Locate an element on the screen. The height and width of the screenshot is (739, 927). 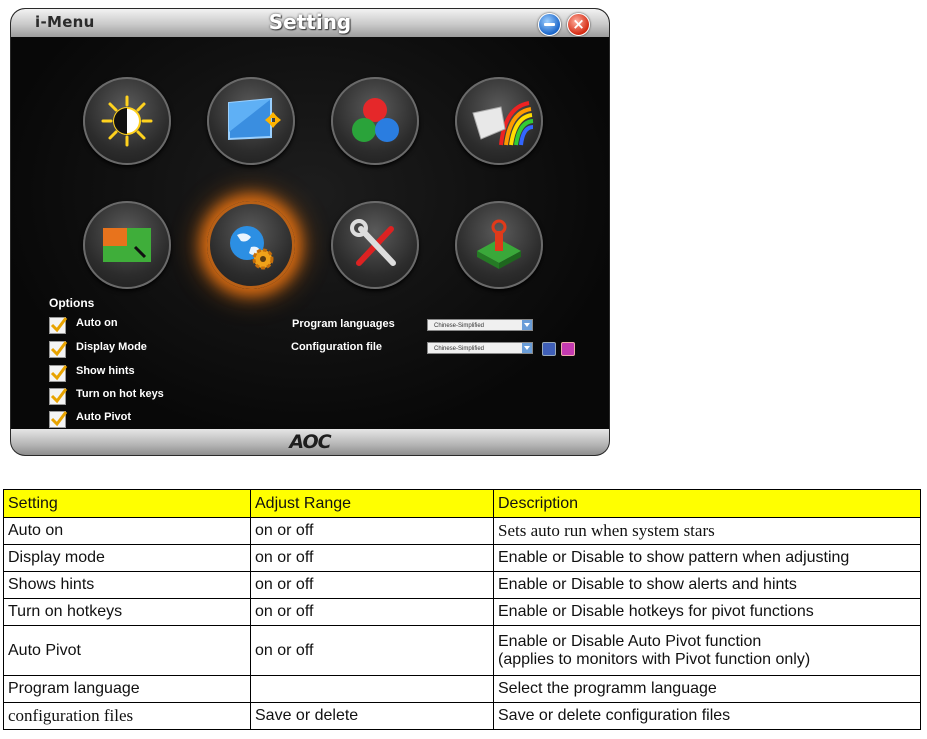
table-cell is located at coordinates (372, 689).